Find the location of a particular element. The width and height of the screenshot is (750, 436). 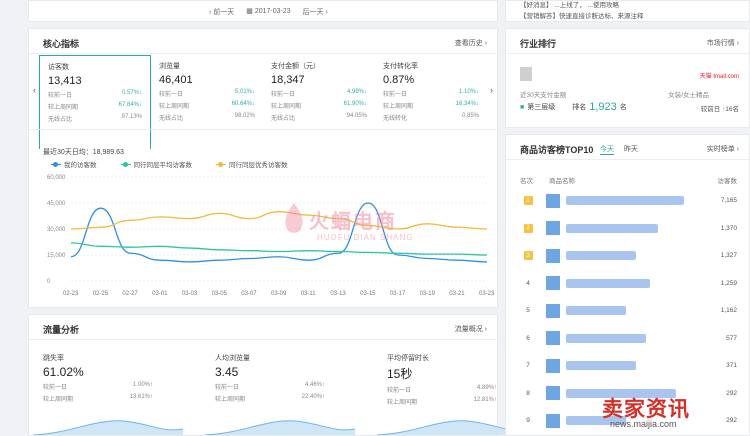

visitor-count: 7,165 is located at coordinates (728, 200).